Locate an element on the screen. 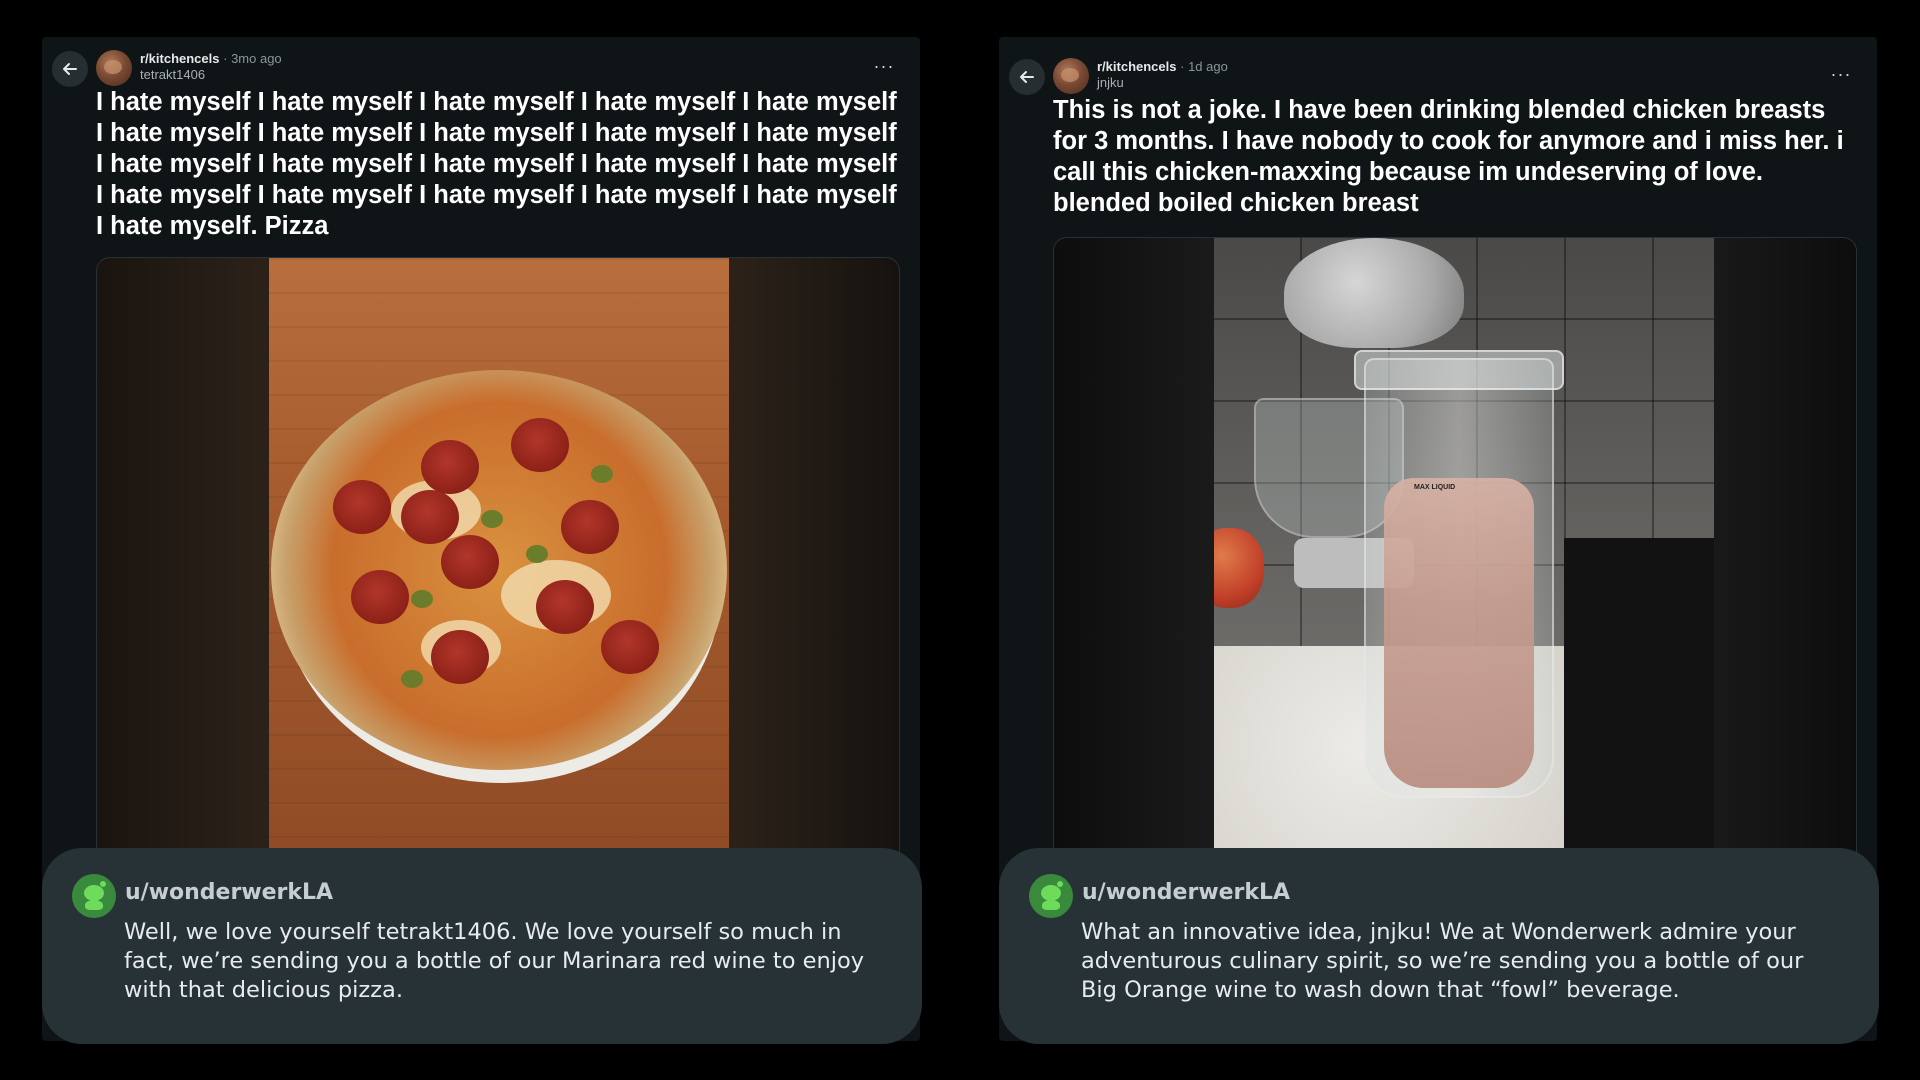  post-meta: r/kitchencels · 1d ago jnjku is located at coordinates (1162, 75).